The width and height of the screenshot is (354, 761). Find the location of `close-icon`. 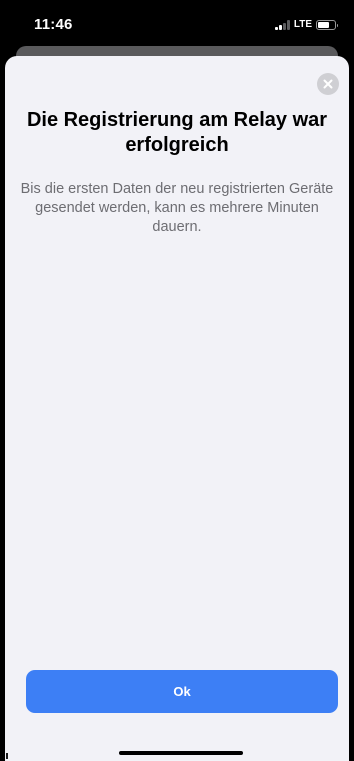

close-icon is located at coordinates (328, 84).